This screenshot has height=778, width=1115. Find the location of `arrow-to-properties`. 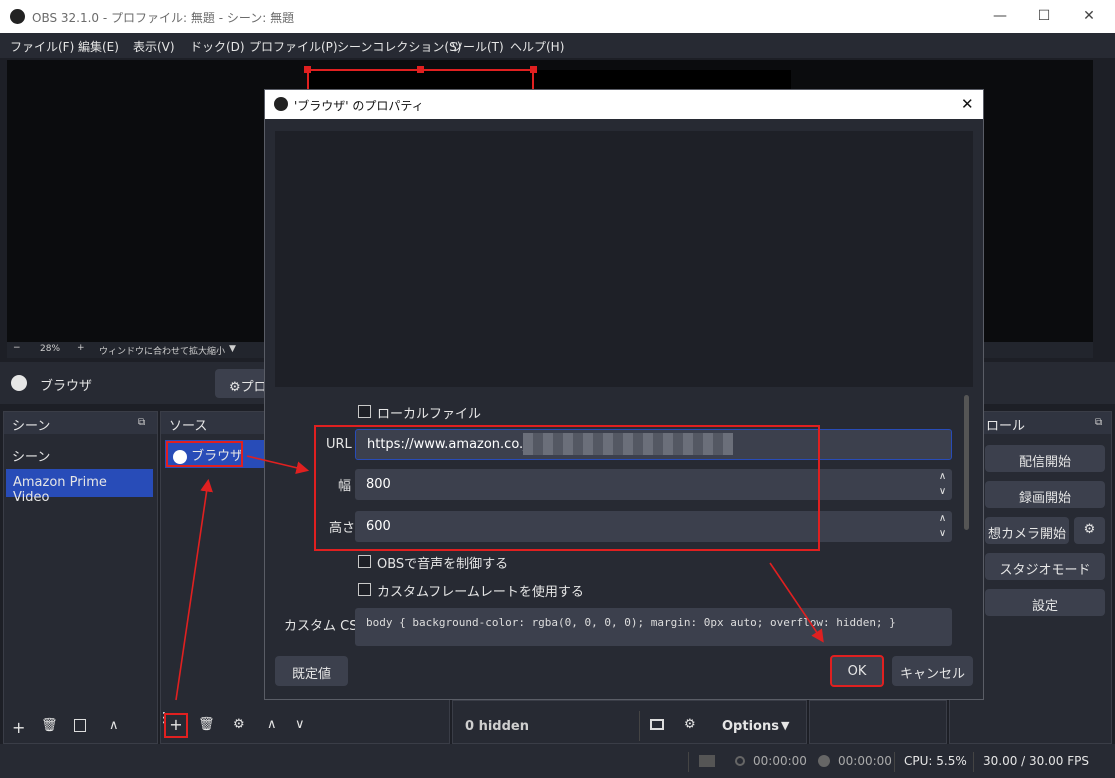

arrow-to-properties is located at coordinates (278, 465).